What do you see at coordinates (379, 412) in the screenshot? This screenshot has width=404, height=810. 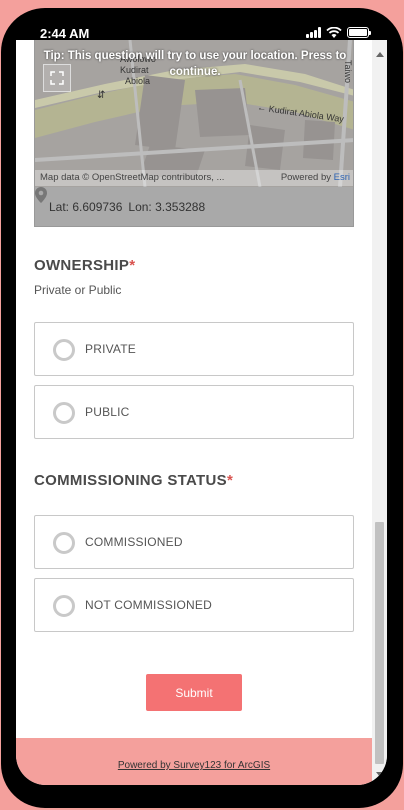 I see `scrollbar` at bounding box center [379, 412].